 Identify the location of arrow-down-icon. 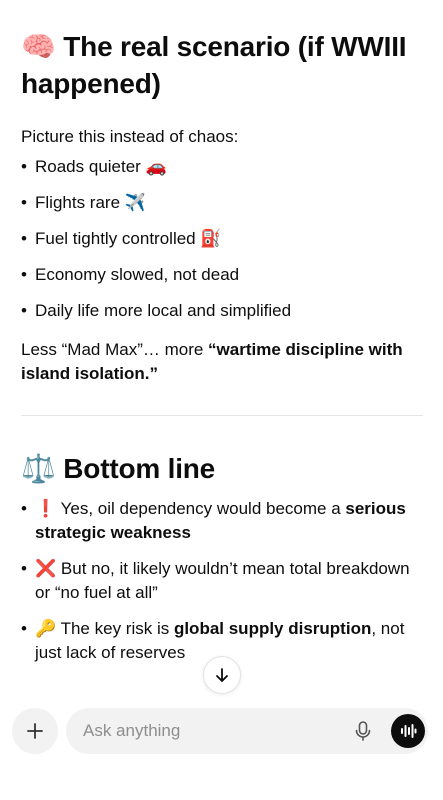
(222, 675).